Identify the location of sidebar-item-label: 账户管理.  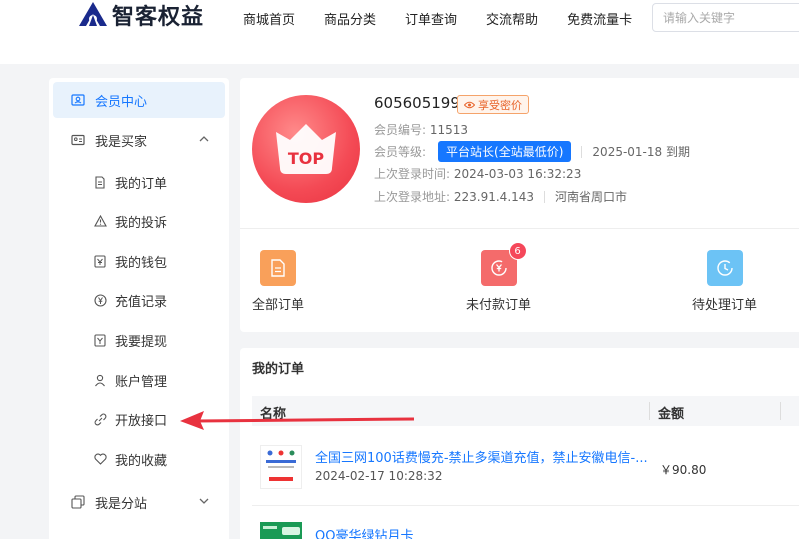
(141, 382).